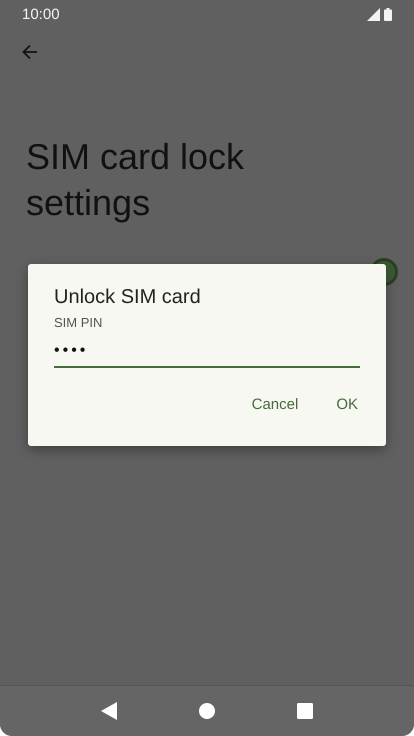 Image resolution: width=414 pixels, height=736 pixels. What do you see at coordinates (136, 180) in the screenshot?
I see `page-title: SIM card lock settings` at bounding box center [136, 180].